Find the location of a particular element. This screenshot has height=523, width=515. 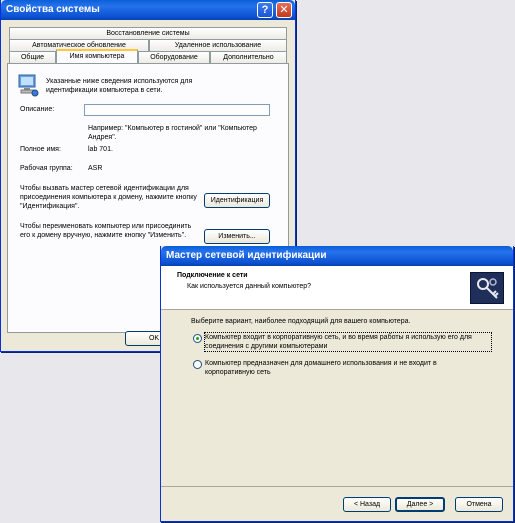

sysprops-title: Свойства системы is located at coordinates (53, 9).